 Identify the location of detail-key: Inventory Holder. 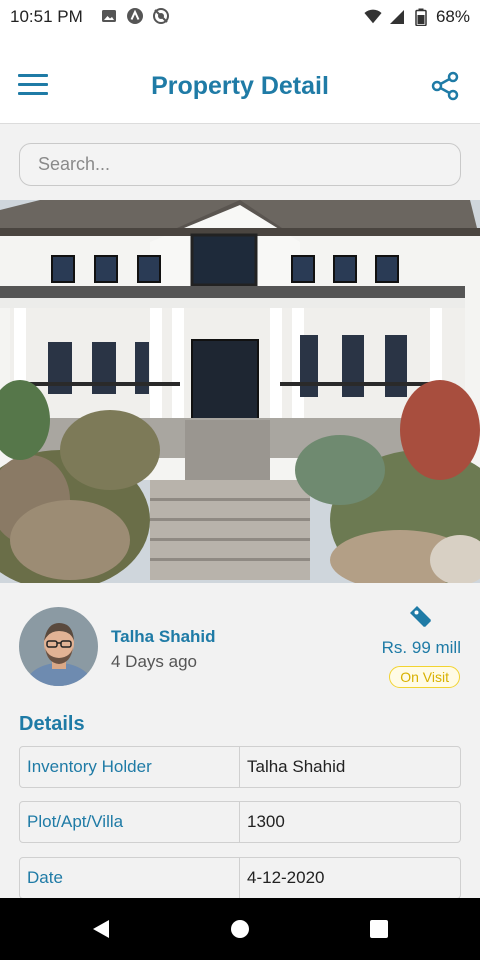
(130, 767).